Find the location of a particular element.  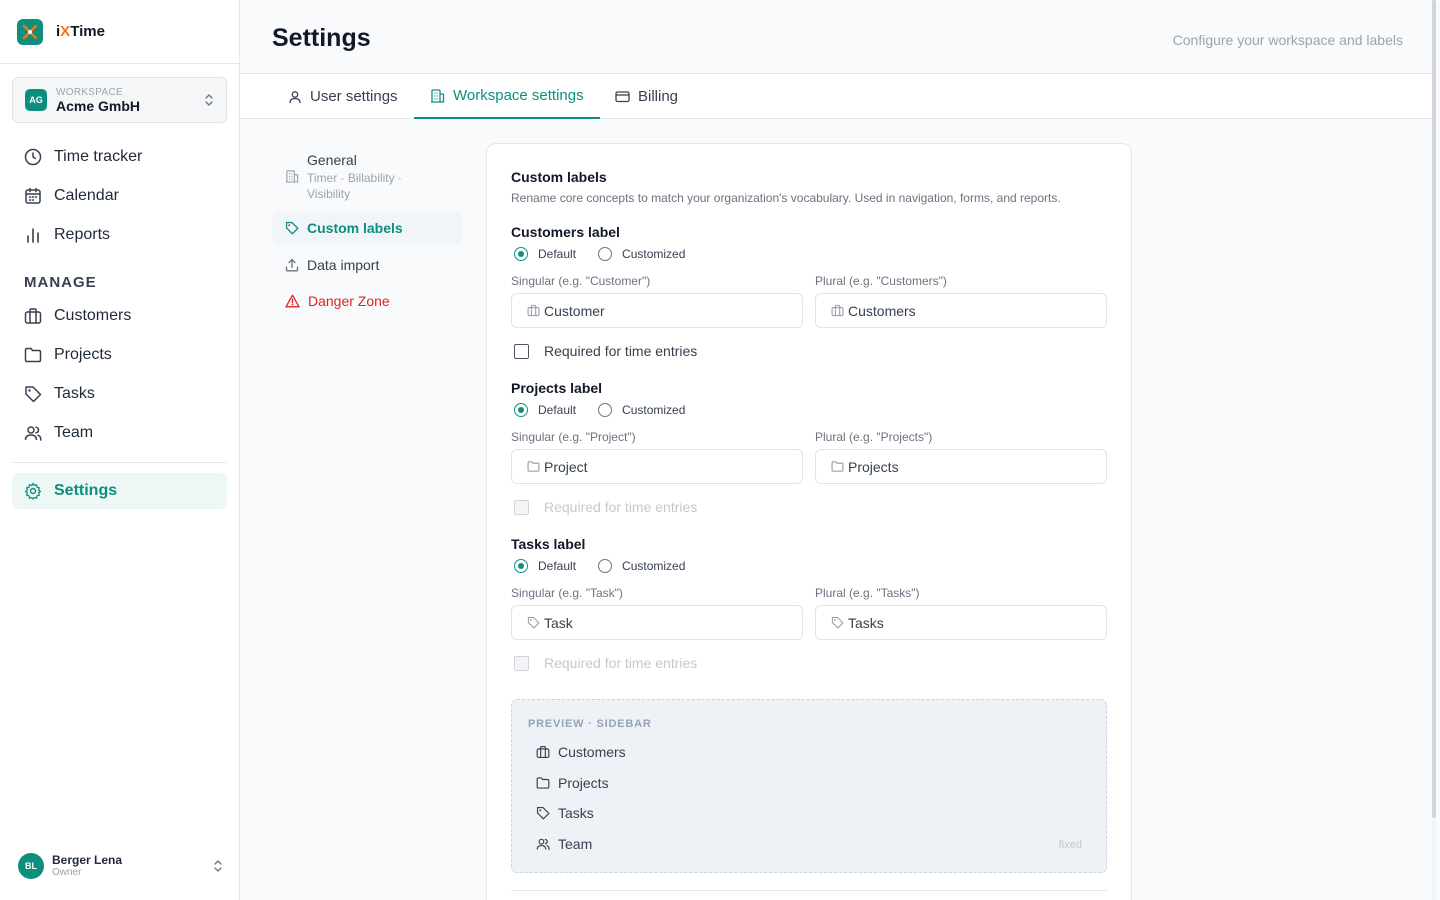

nav-label: Team is located at coordinates (74, 432).